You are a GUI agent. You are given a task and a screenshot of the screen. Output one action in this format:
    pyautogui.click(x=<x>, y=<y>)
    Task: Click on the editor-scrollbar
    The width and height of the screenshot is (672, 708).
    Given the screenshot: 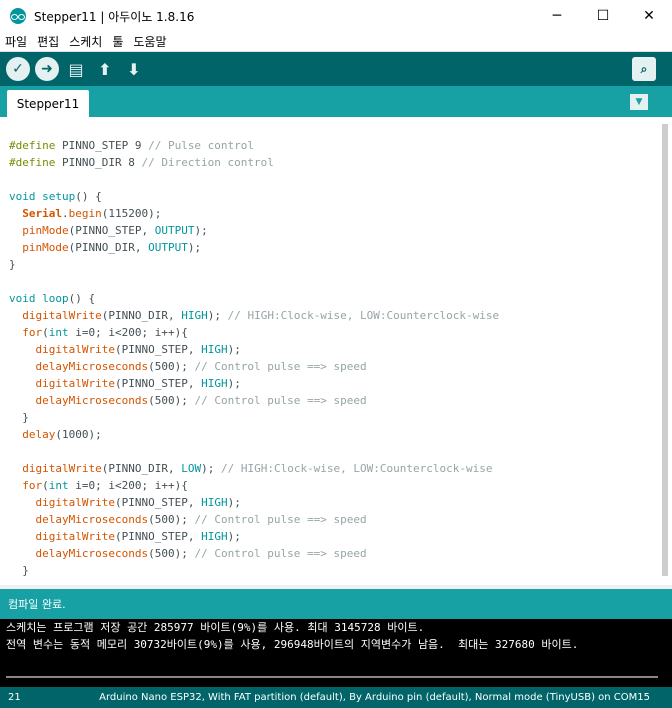 What is the action you would take?
    pyautogui.click(x=665, y=350)
    